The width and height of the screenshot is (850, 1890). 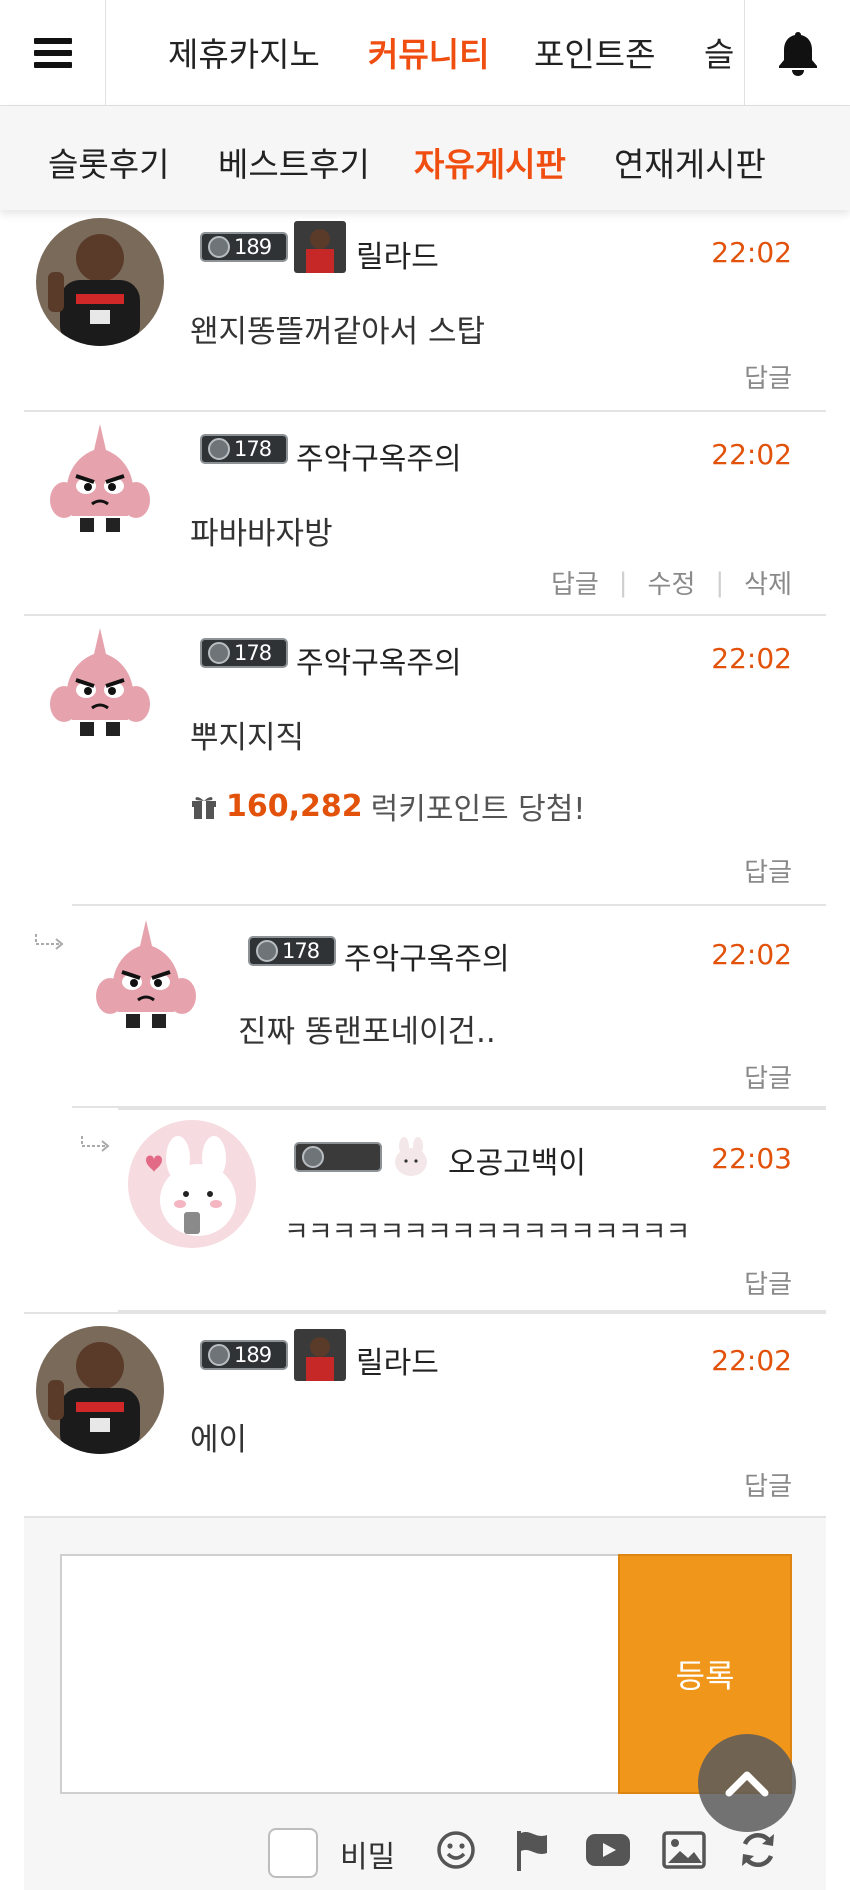 What do you see at coordinates (244, 52) in the screenshot?
I see `top-nav-item-casino: 제휴카지노` at bounding box center [244, 52].